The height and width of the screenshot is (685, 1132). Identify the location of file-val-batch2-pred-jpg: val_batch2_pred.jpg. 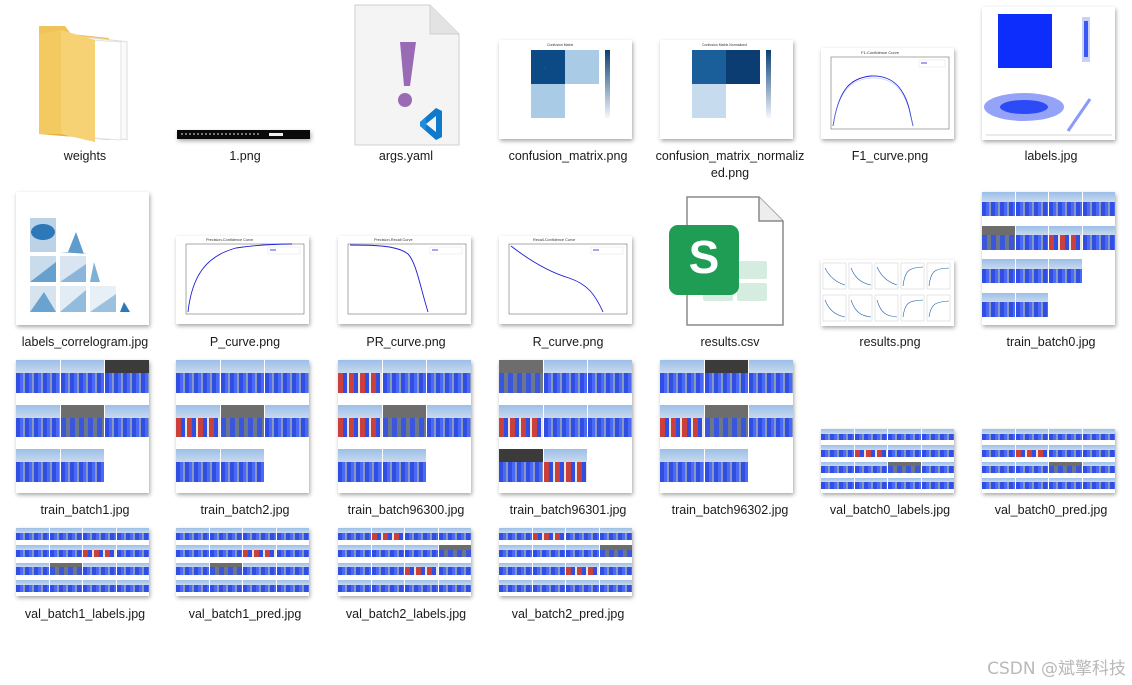
(568, 580).